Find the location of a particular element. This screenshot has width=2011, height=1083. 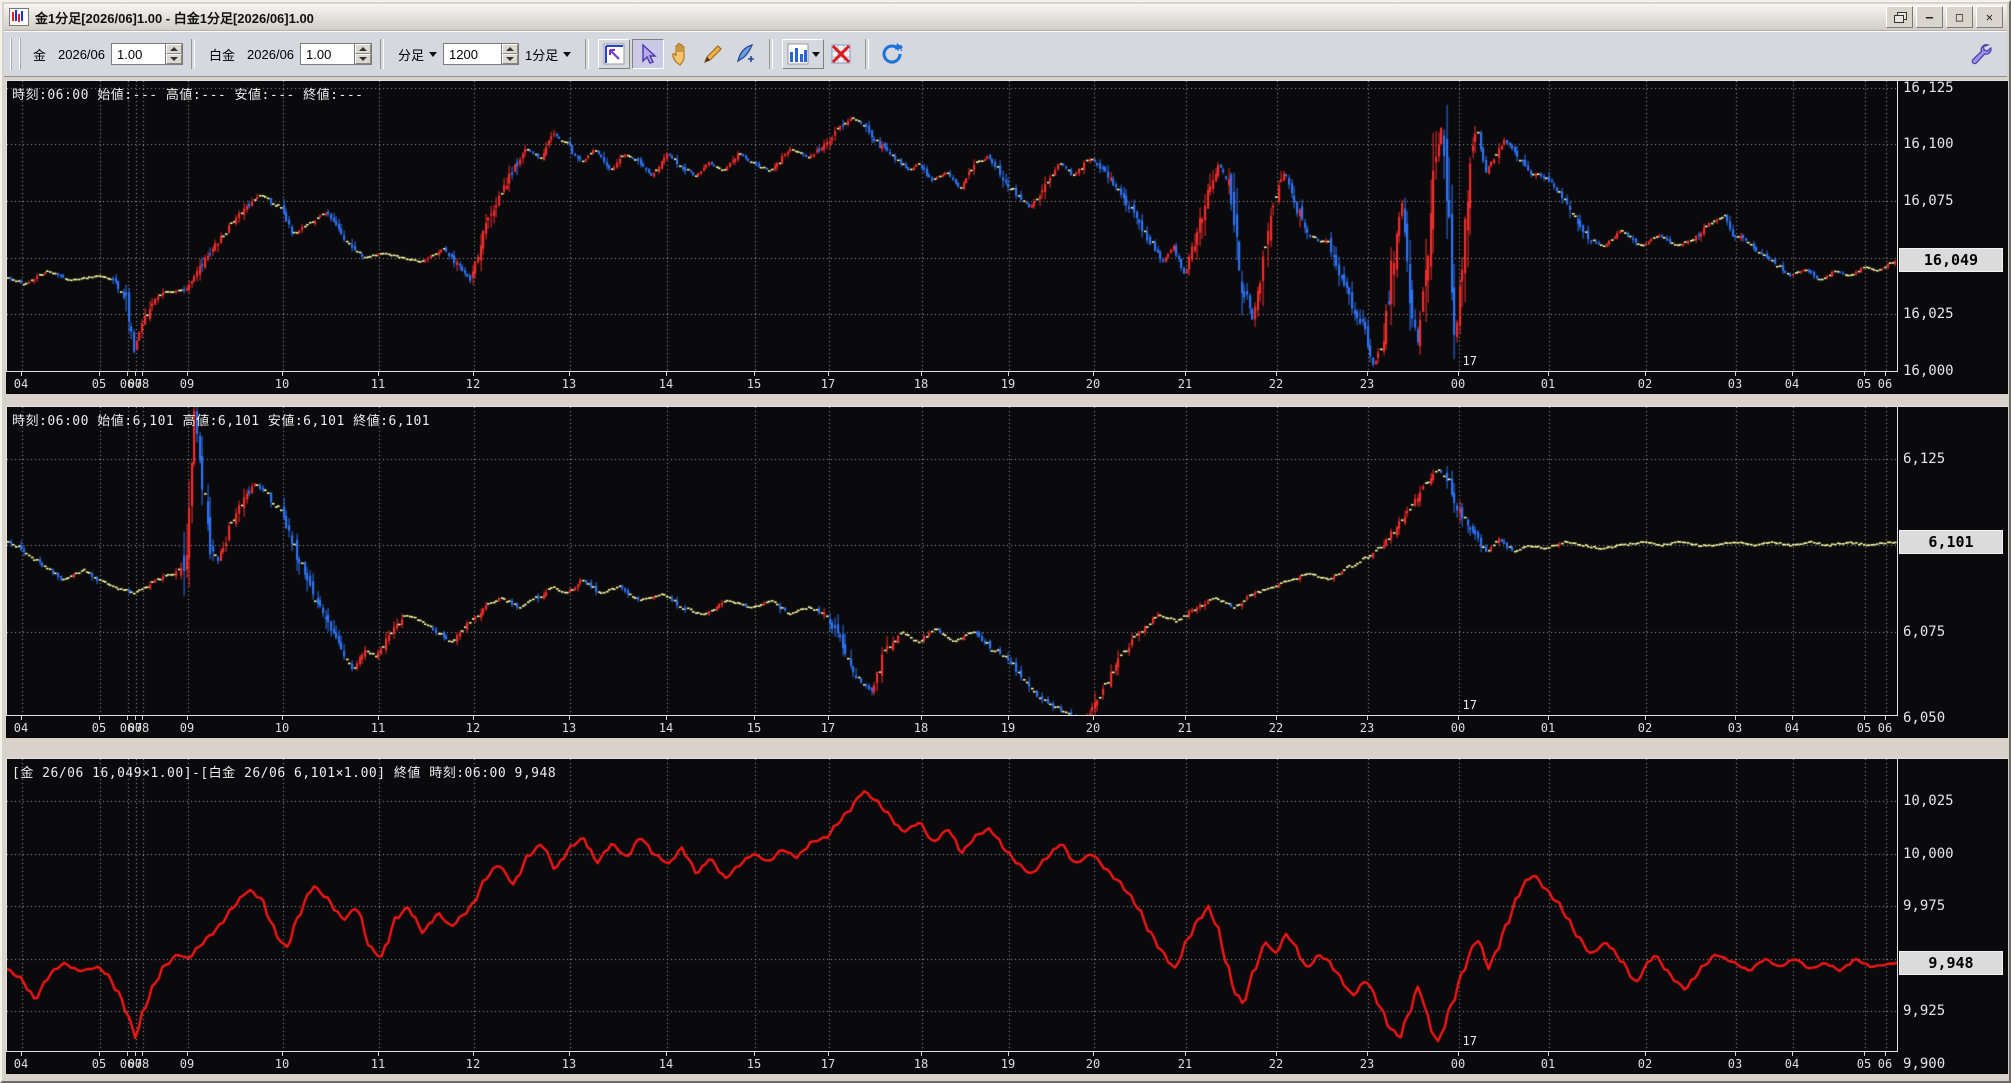

y-axis-label: 16,100 is located at coordinates (1928, 144).